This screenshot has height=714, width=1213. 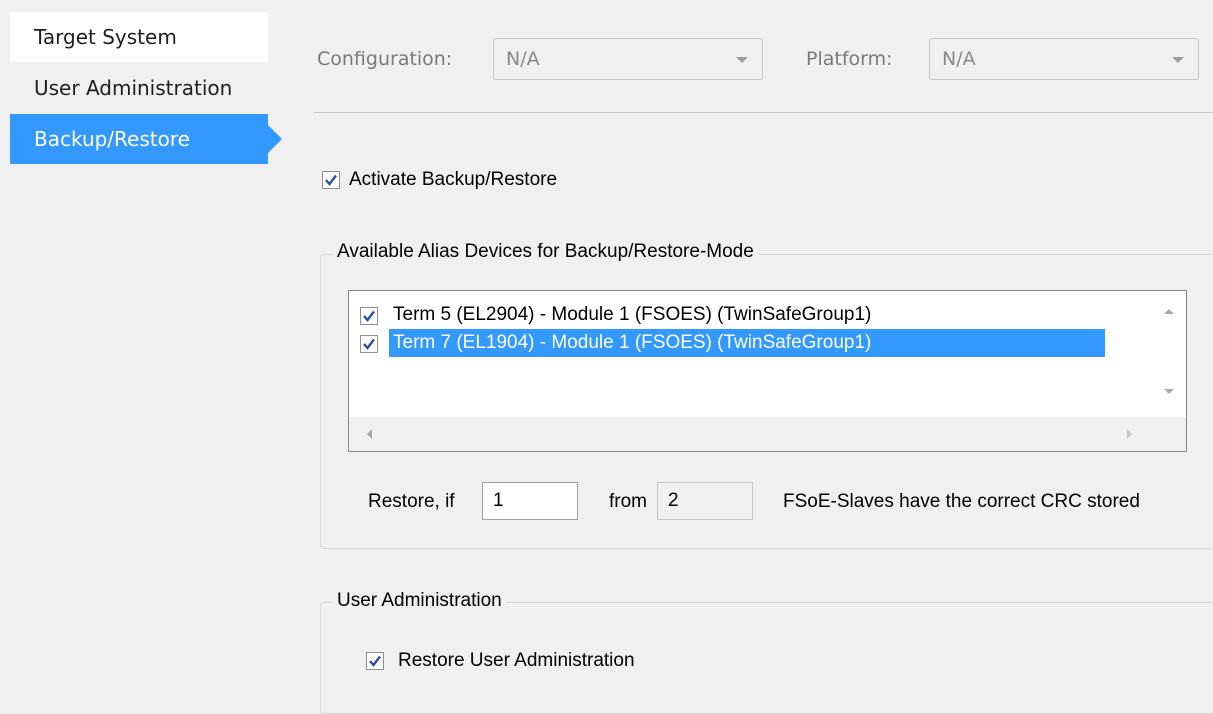 I want to click on activate-backup-restore-label: Activate Backup/Restore, so click(x=453, y=179).